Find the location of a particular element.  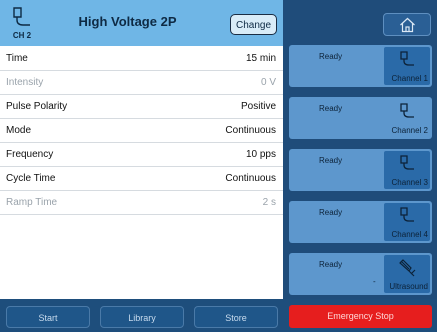

param-label: Mode is located at coordinates (19, 130).